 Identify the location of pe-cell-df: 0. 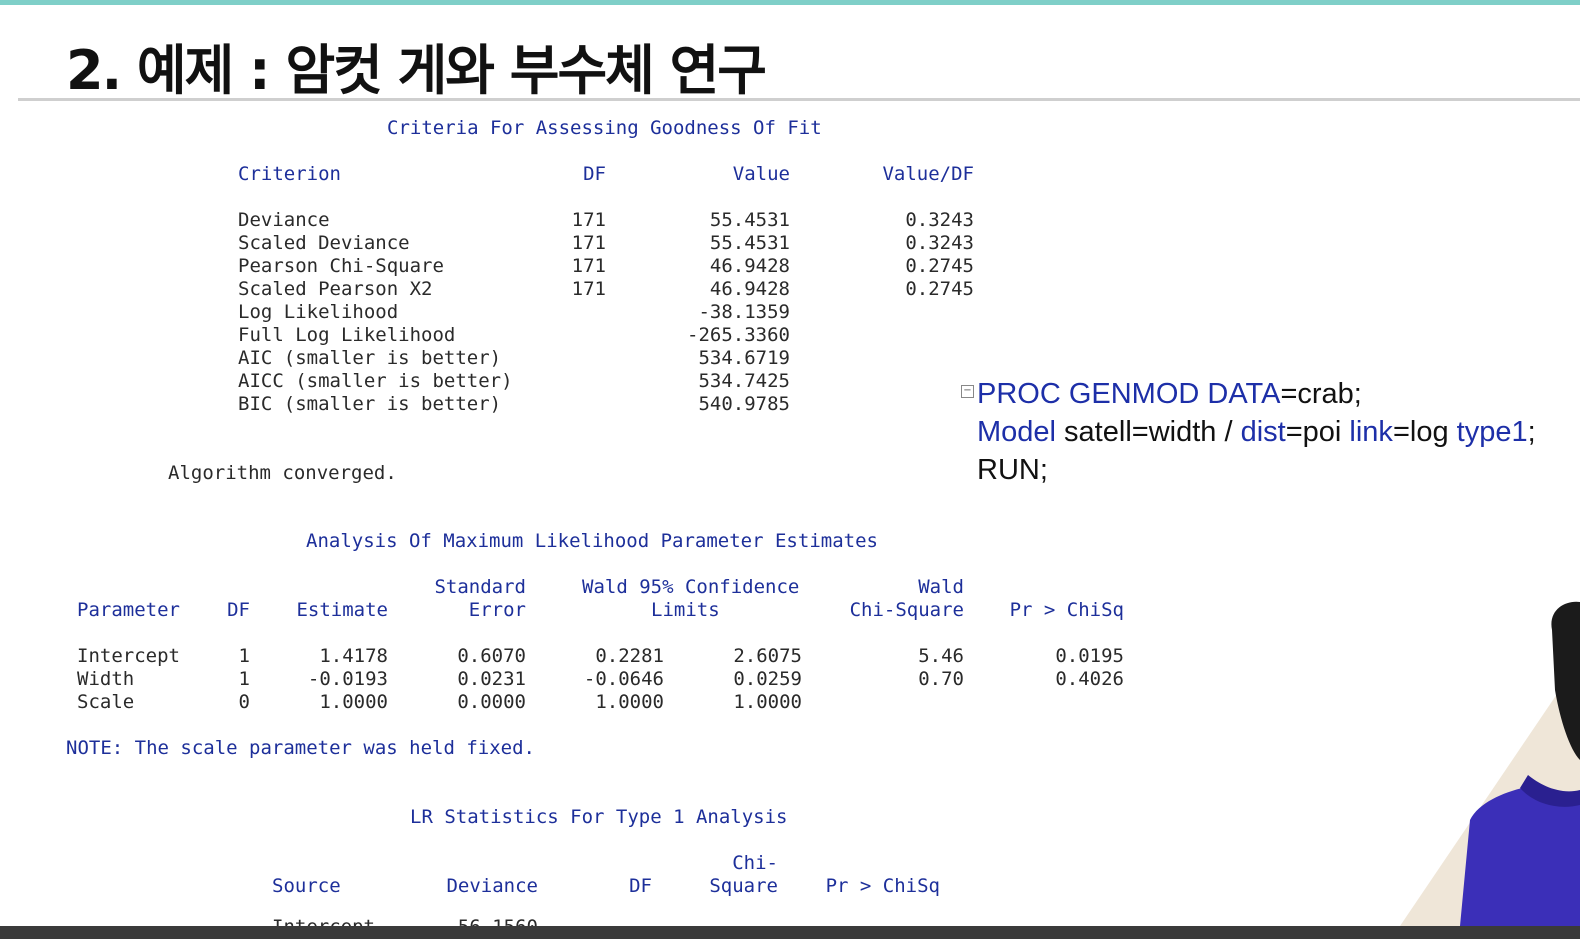
(244, 702).